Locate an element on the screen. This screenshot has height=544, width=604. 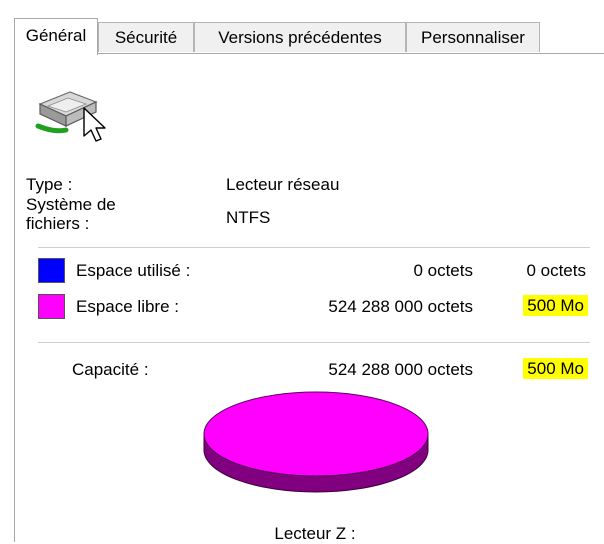
used-space-swatch is located at coordinates (51, 270).